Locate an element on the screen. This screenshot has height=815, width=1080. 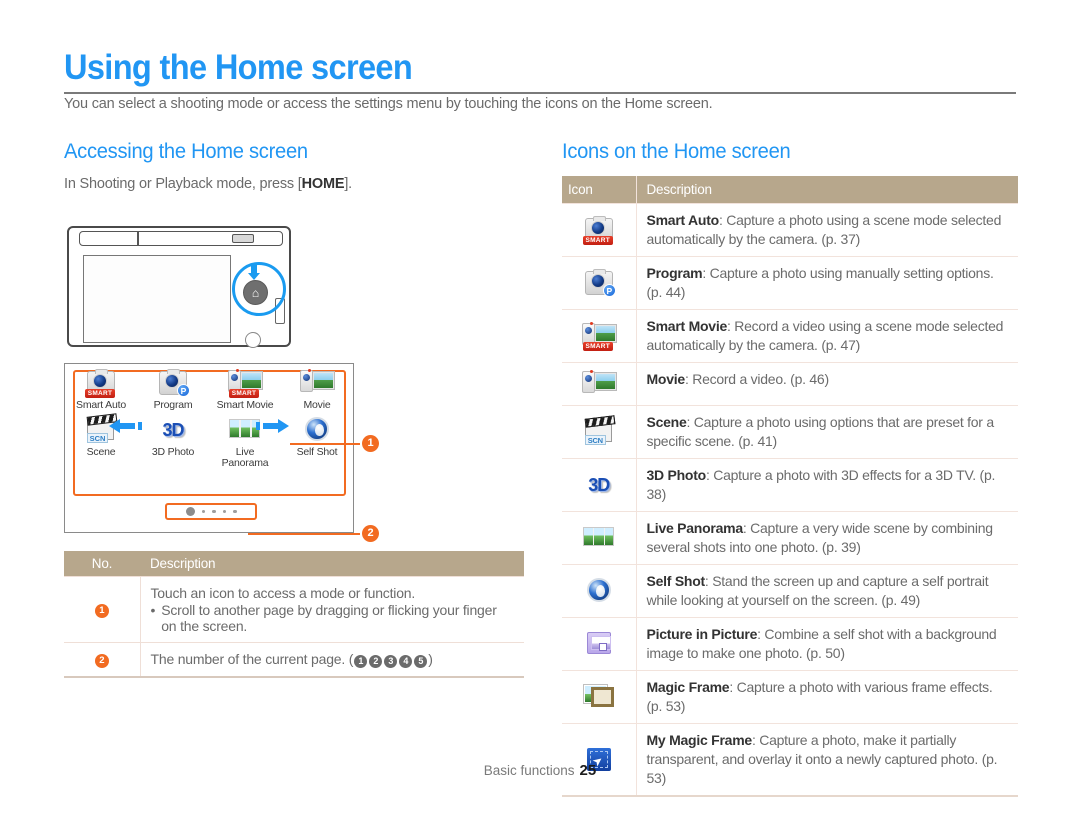
mode-label: Smart Auto is located at coordinates (101, 405).